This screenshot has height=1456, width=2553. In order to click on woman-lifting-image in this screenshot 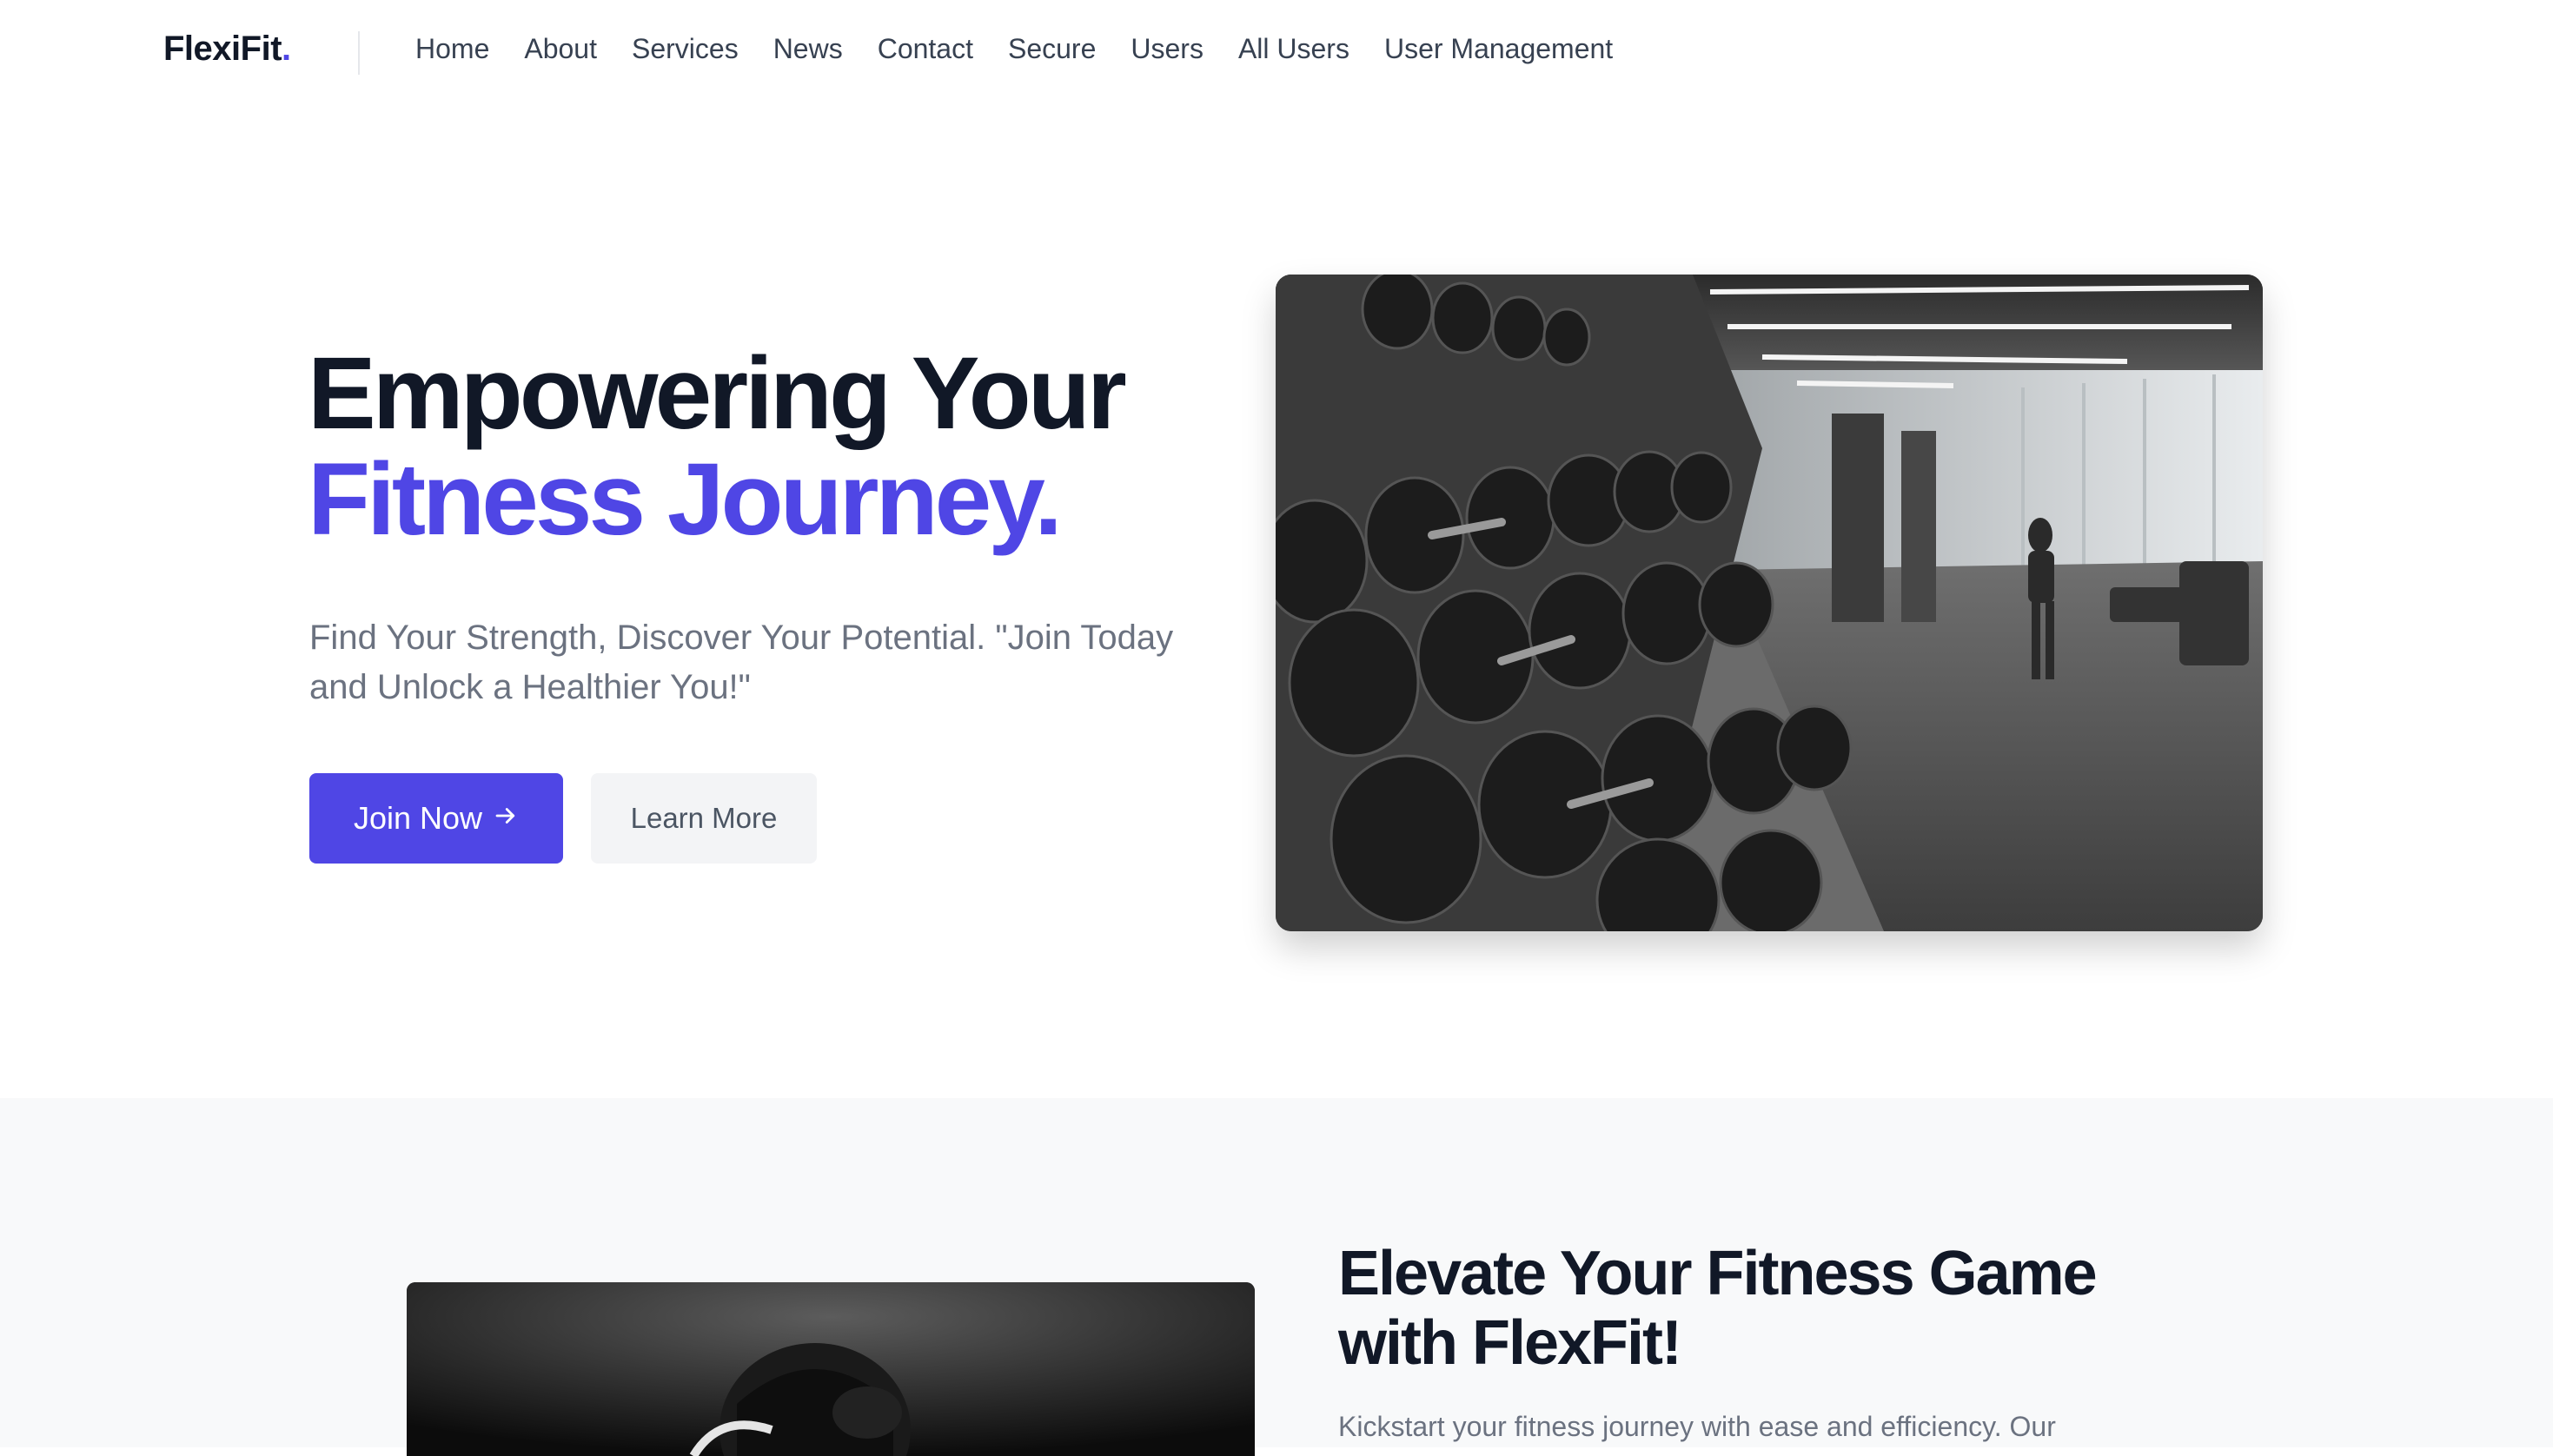, I will do `click(831, 1369)`.